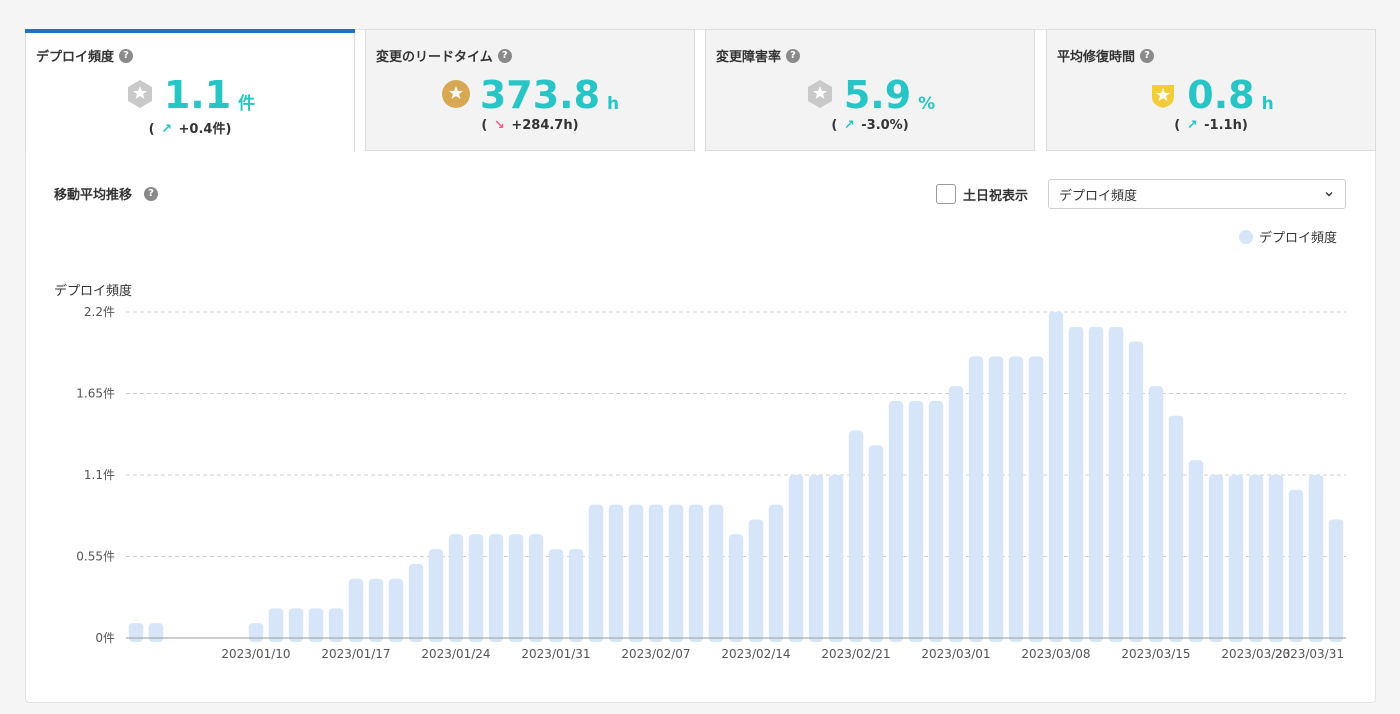 The image size is (1400, 714). I want to click on x-tick-label: 2023/01/31, so click(555, 654).